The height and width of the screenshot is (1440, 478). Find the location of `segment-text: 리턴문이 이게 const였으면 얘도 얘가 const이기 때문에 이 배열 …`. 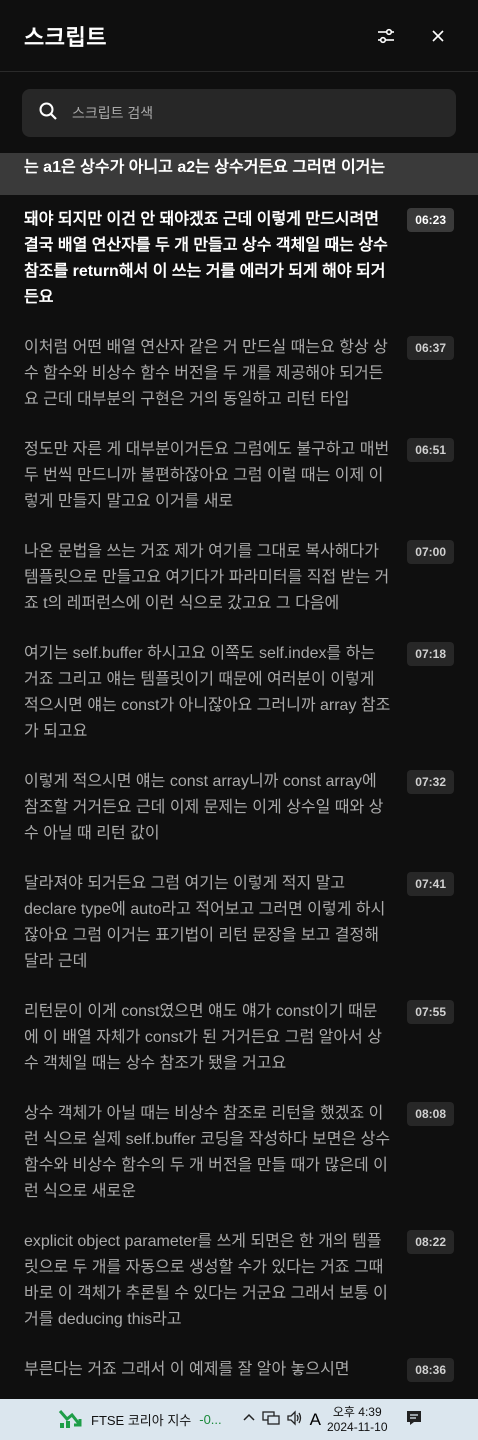

segment-text: 리턴문이 이게 const였으면 얘도 얘가 const이기 때문에 이 배열 … is located at coordinates (203, 1037).